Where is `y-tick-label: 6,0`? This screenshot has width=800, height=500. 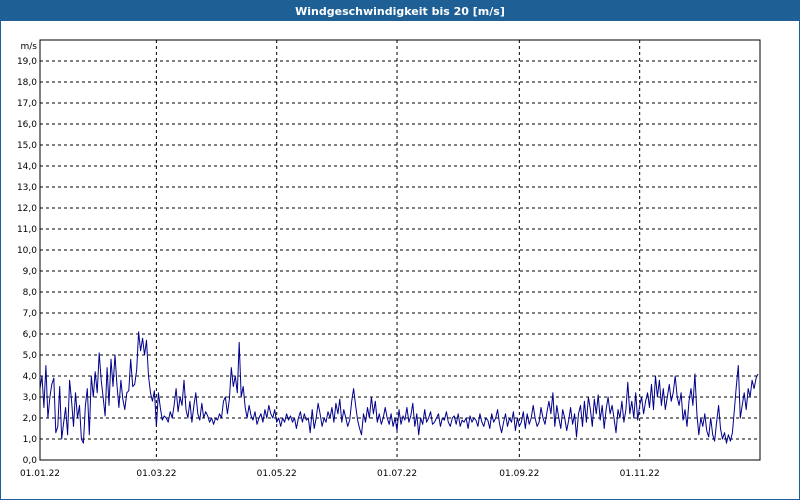
y-tick-label: 6,0 is located at coordinates (30, 335).